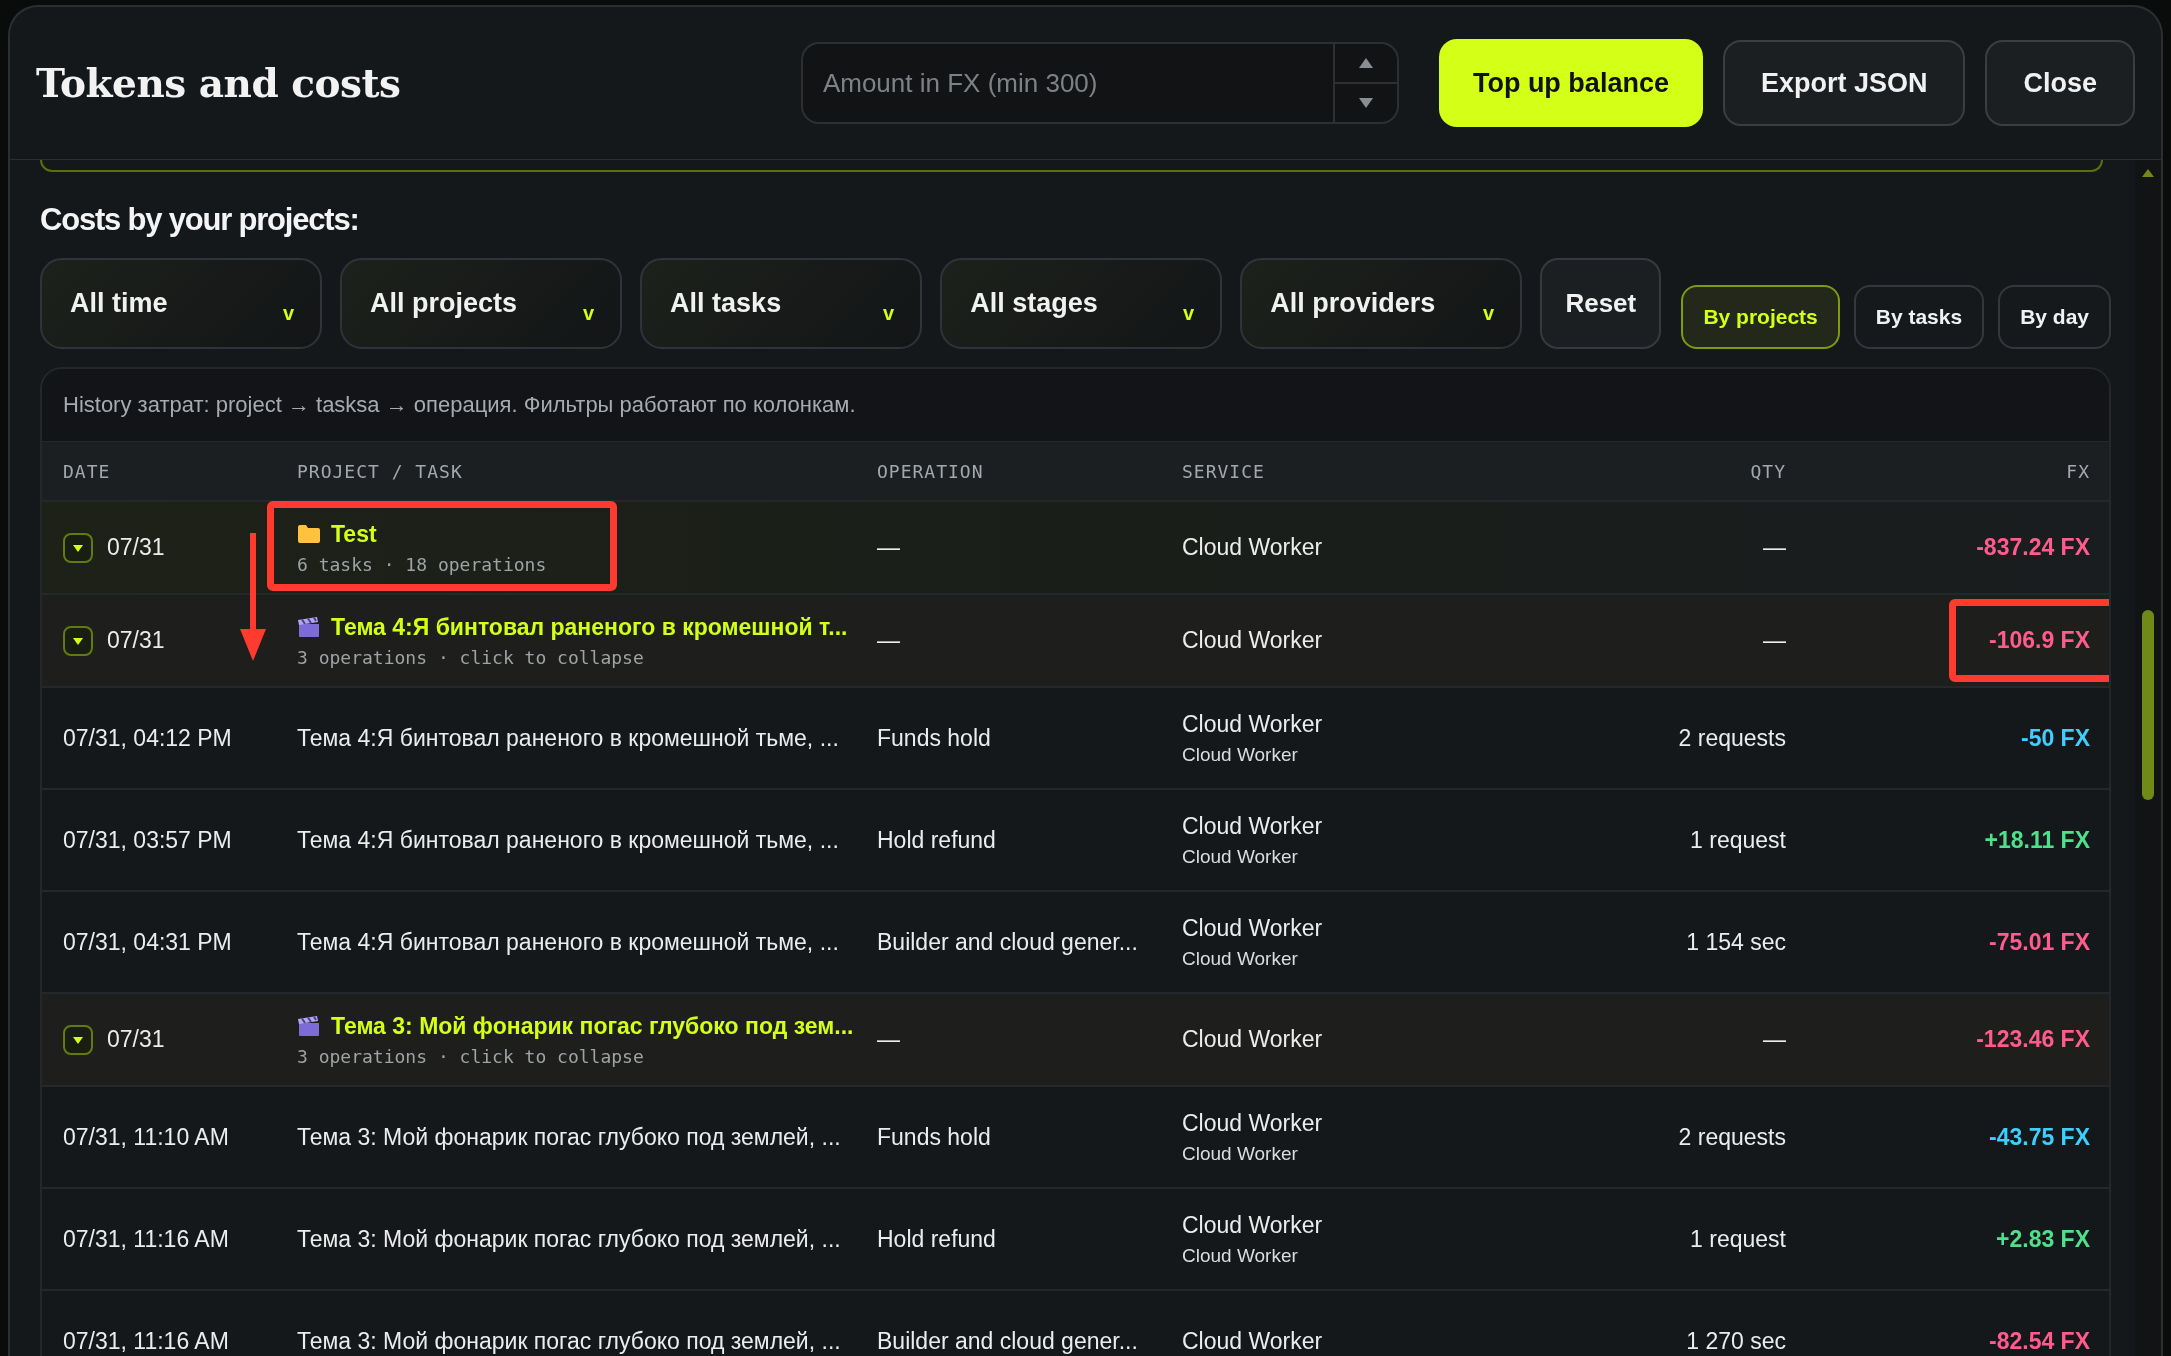  I want to click on window-title: Tokens and costs, so click(219, 83).